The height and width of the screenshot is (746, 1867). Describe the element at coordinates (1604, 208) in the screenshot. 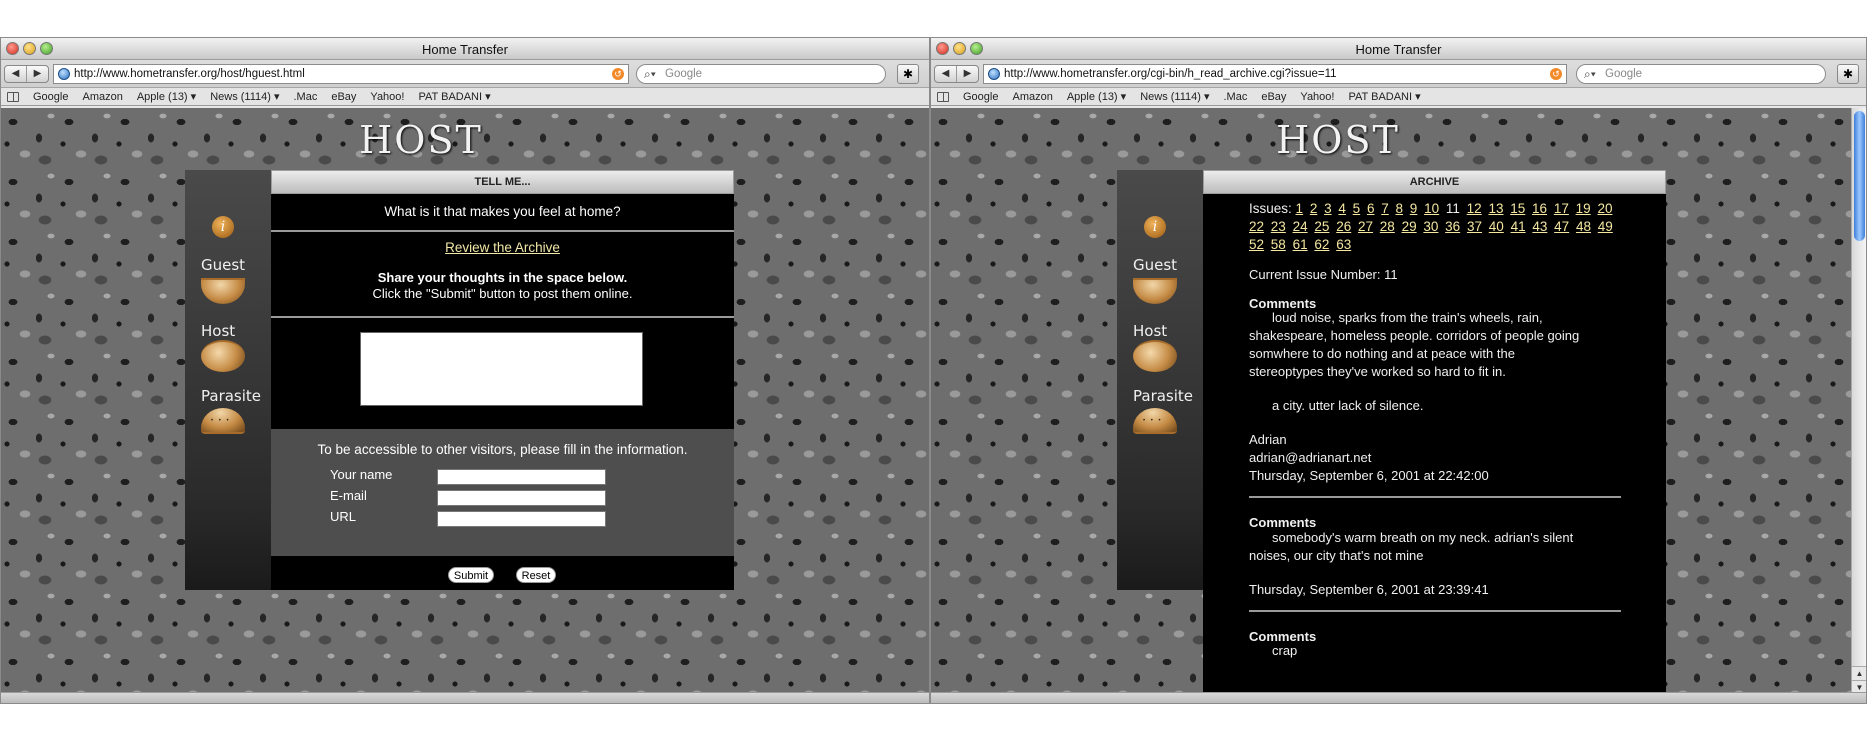

I see `issue-link: 20` at that location.